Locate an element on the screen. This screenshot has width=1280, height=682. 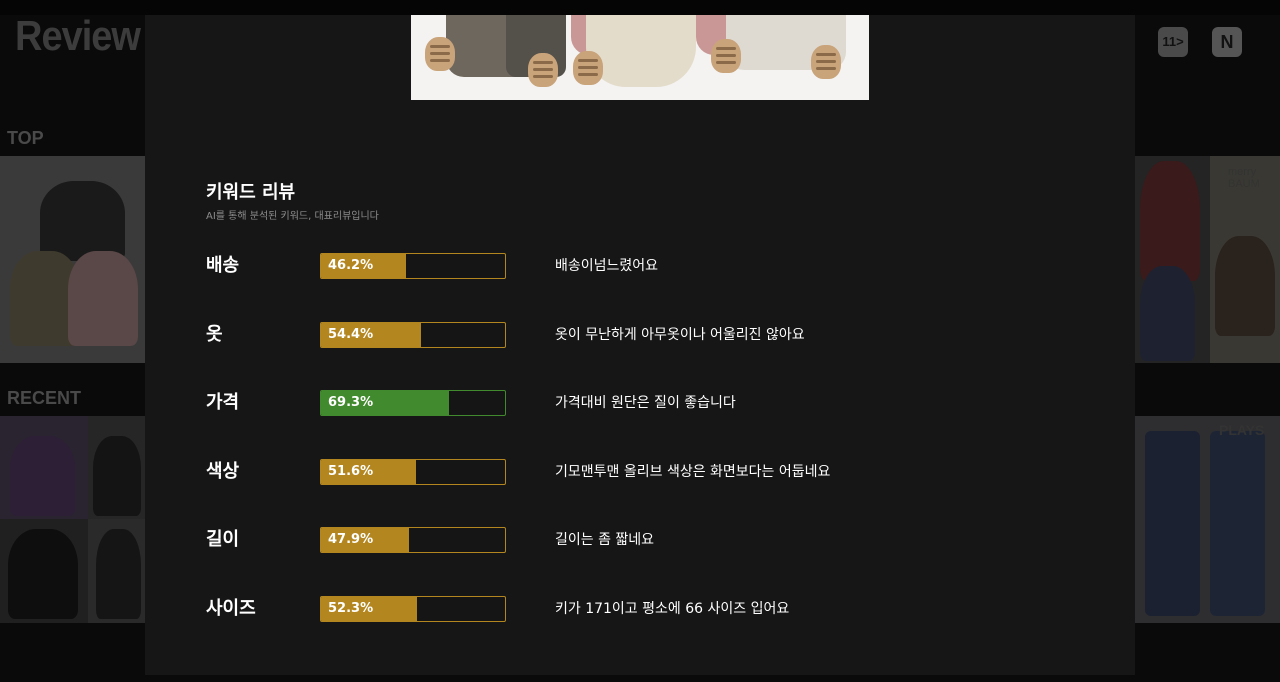
product-image is located at coordinates (640, 57).